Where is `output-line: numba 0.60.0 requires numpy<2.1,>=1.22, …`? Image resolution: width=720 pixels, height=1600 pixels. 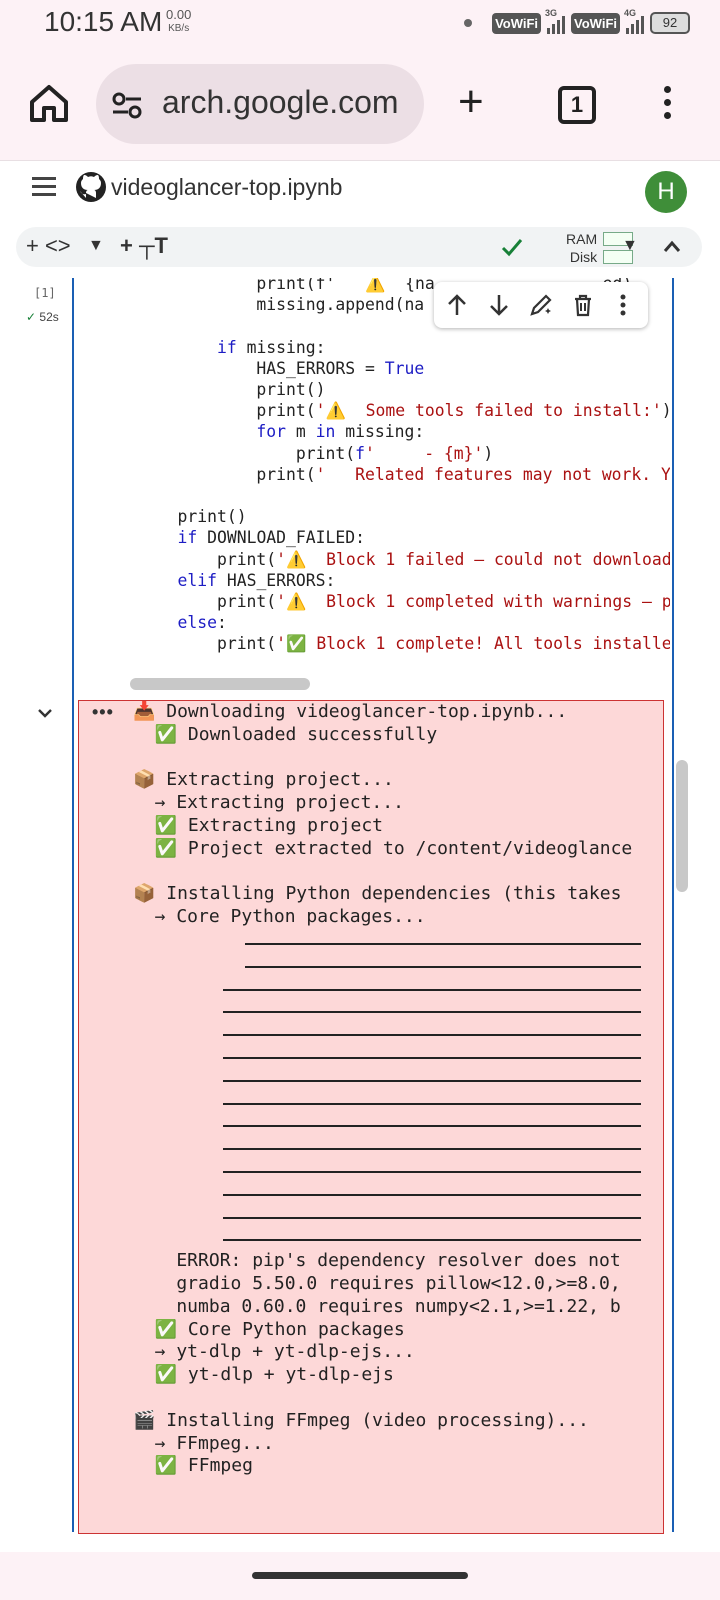 output-line: numba 0.60.0 requires numpy<2.1,>=1.22, … is located at coordinates (377, 1306).